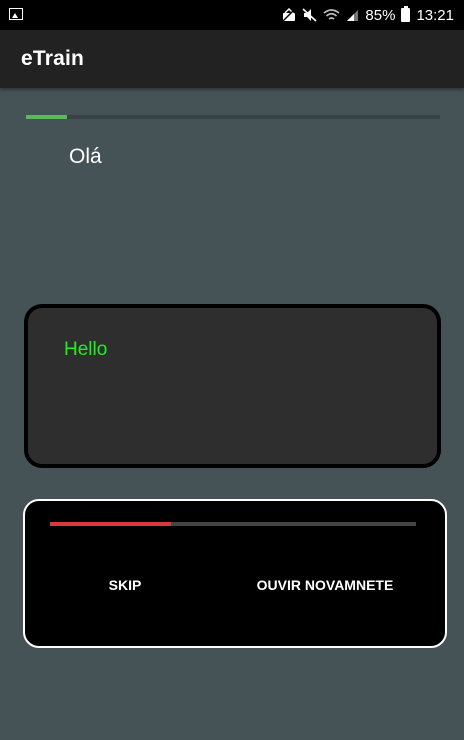 The height and width of the screenshot is (740, 464). What do you see at coordinates (289, 15) in the screenshot?
I see `alarm-icon` at bounding box center [289, 15].